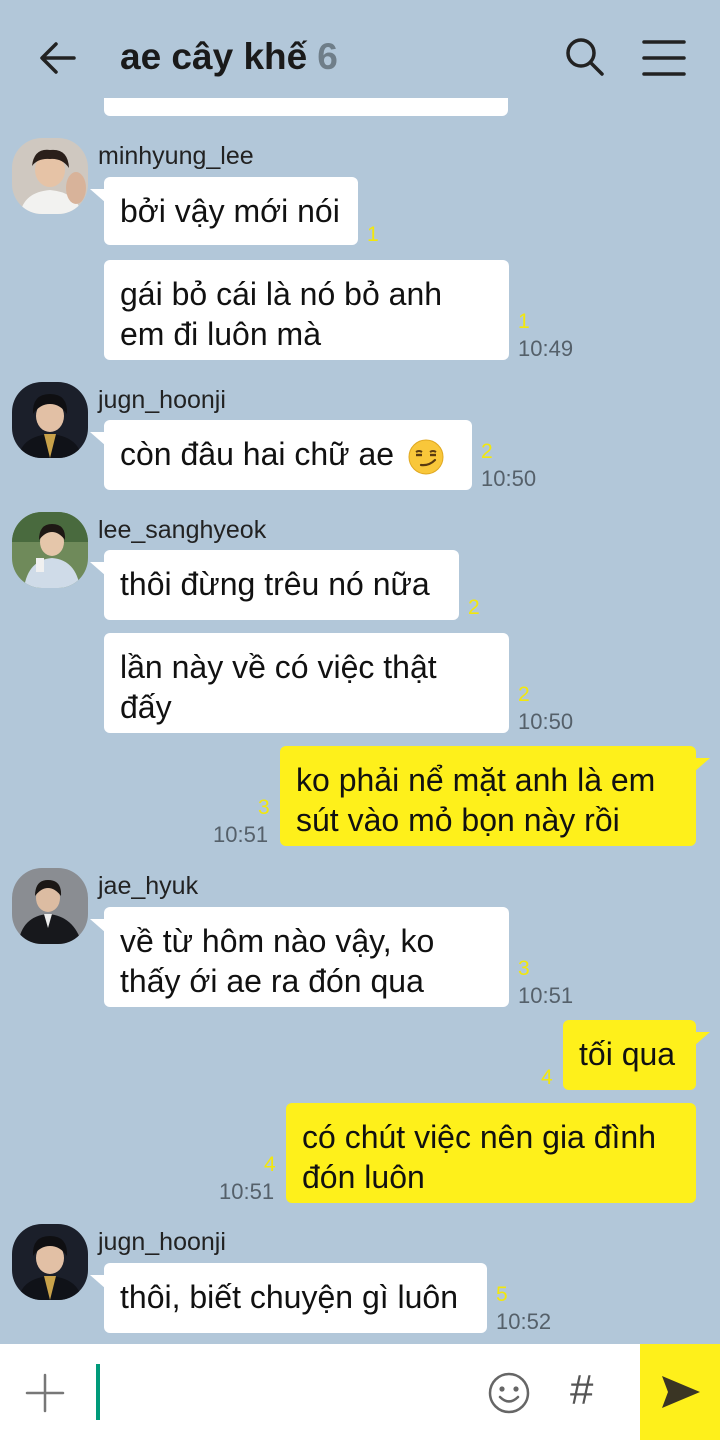 This screenshot has height=1440, width=720. Describe the element at coordinates (306, 107) in the screenshot. I see `previous-message-bubble` at that location.